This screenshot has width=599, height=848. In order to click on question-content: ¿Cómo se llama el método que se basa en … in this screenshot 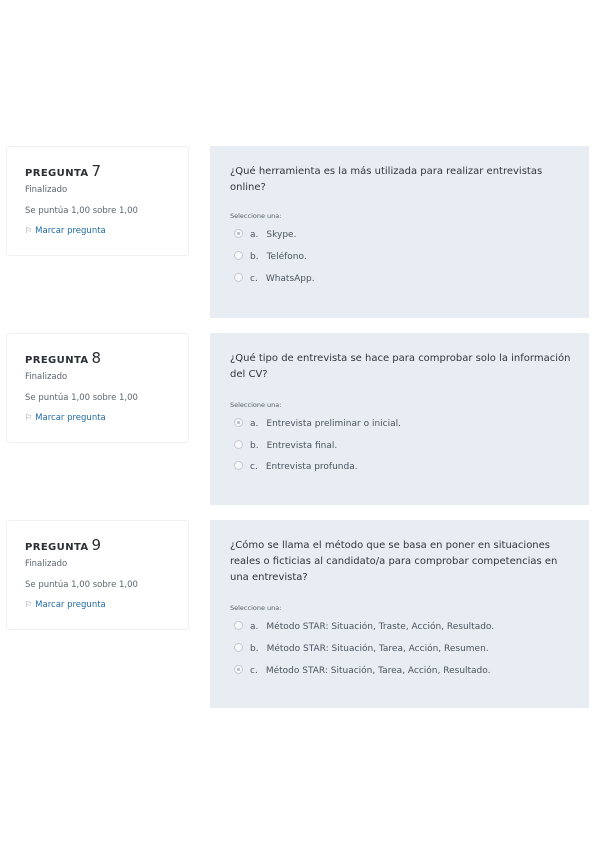, I will do `click(399, 614)`.